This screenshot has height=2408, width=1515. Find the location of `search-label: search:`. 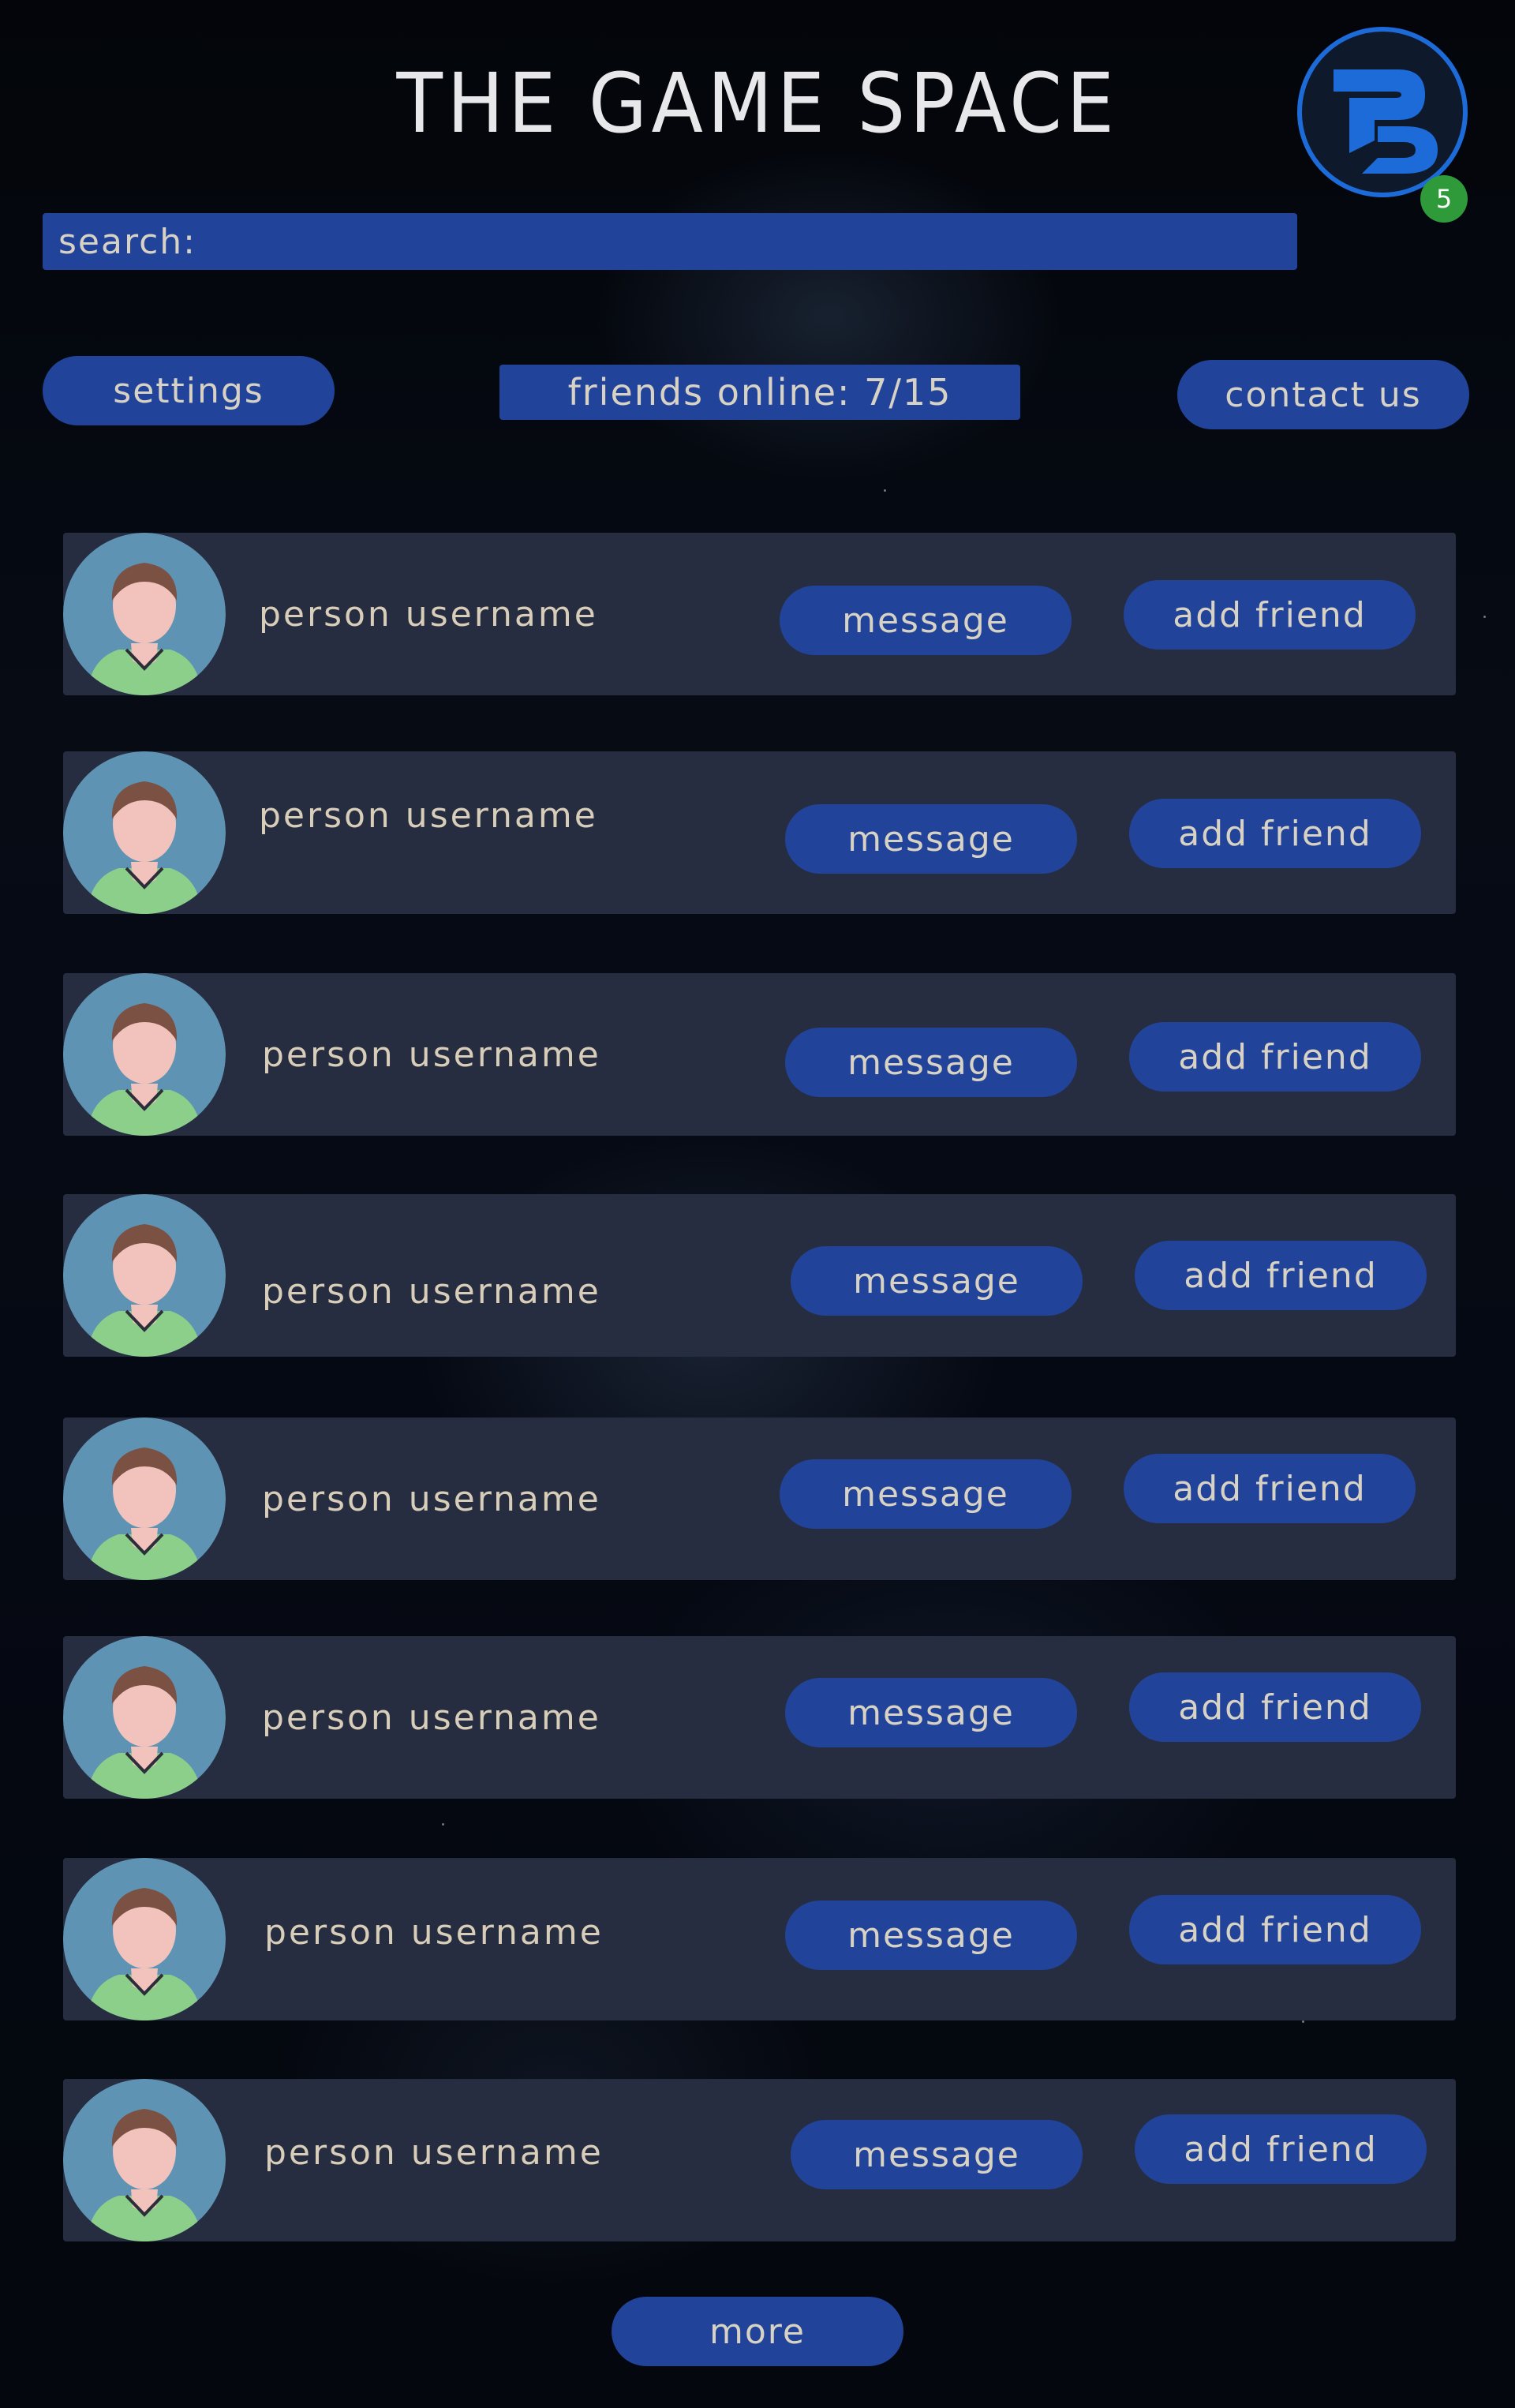

search-label: search: is located at coordinates (127, 241).